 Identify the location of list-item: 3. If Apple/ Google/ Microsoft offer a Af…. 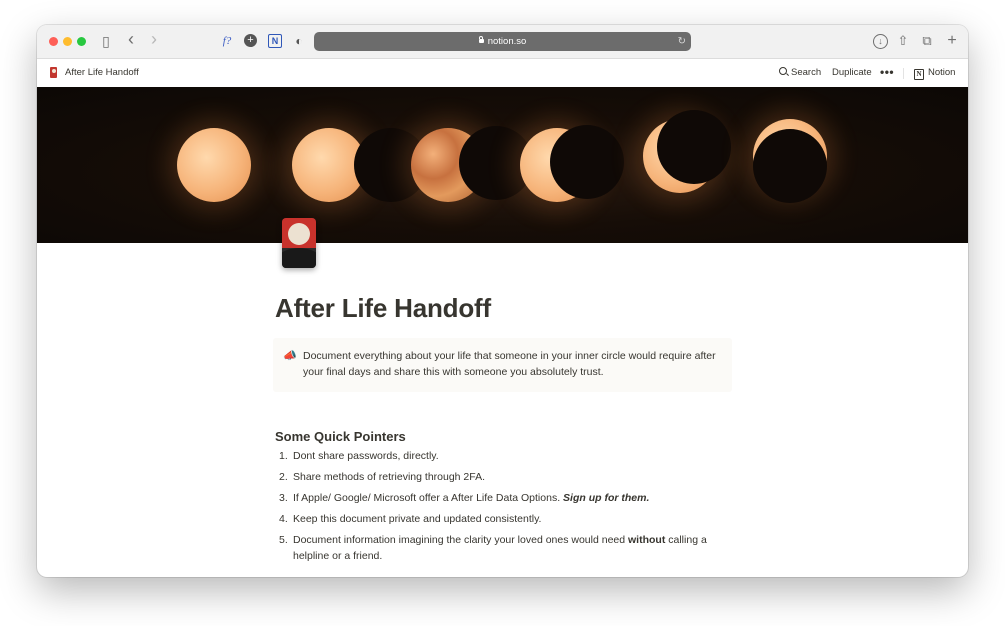
(500, 498).